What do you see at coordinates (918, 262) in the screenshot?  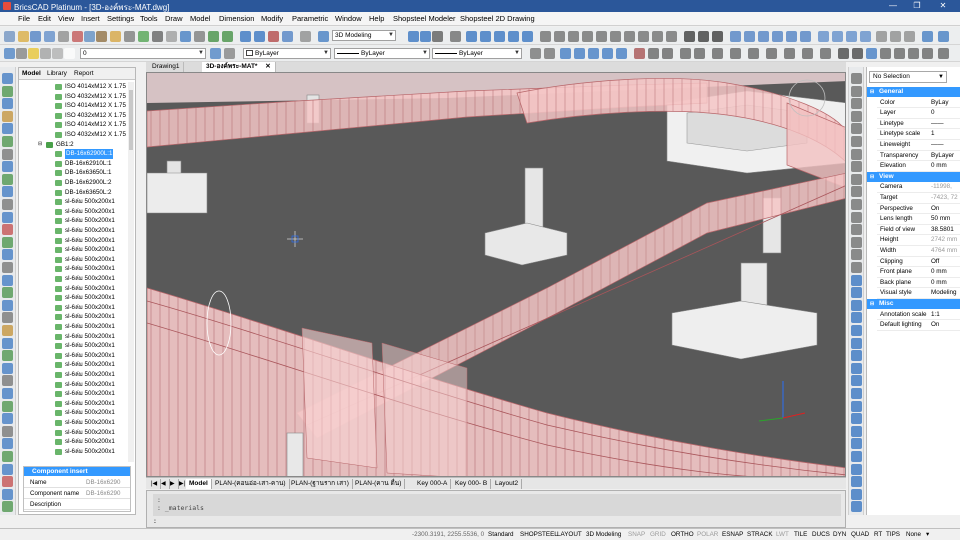 I see `property-row: Clipping Off` at bounding box center [918, 262].